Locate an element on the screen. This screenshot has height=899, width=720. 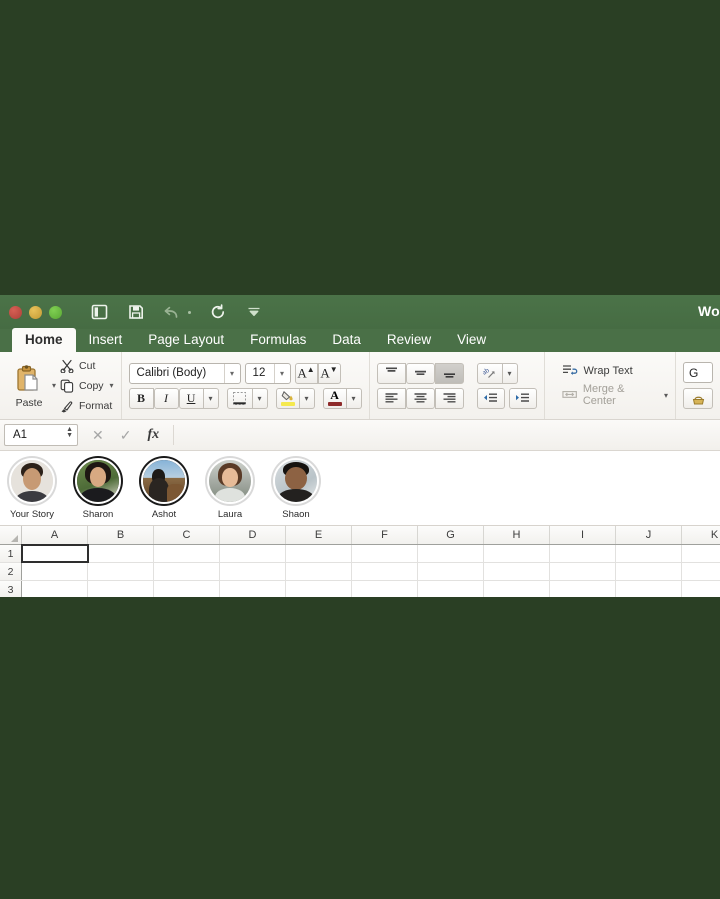
paste-button: Paste is located at coordinates (29, 385).